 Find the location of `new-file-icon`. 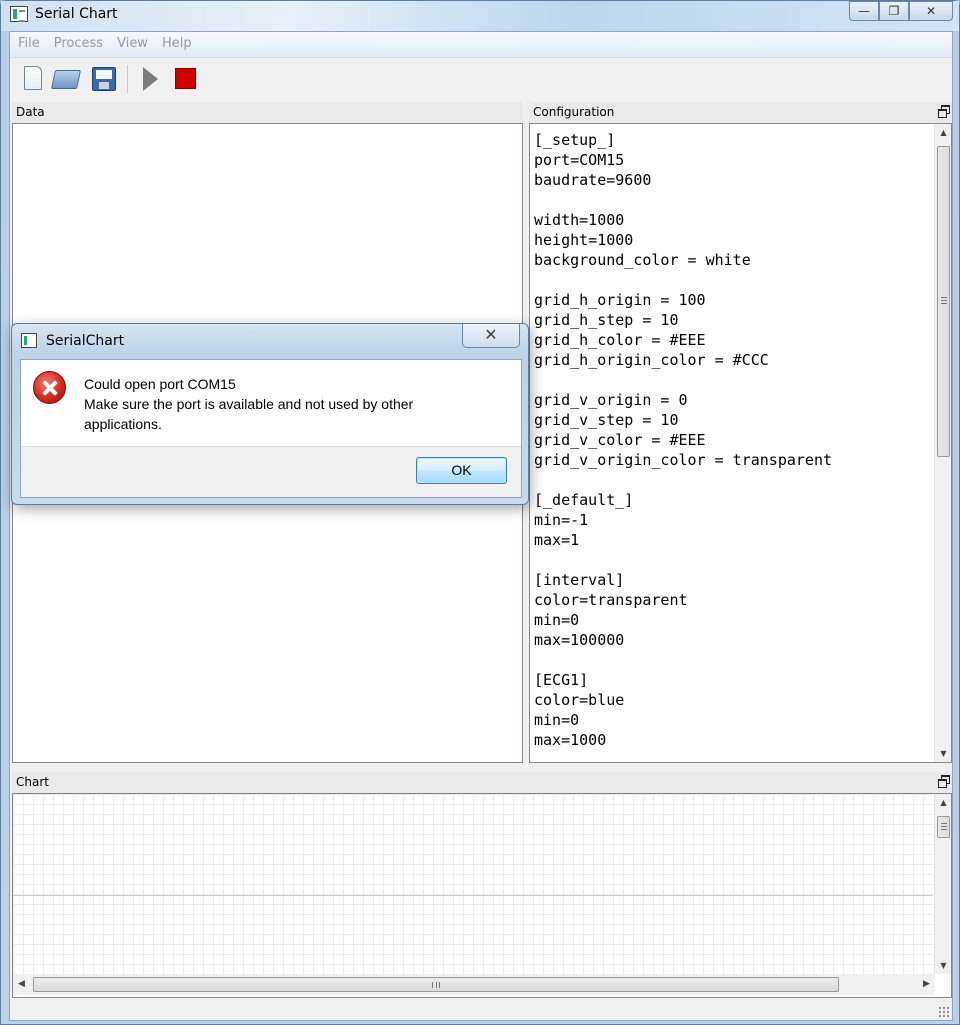

new-file-icon is located at coordinates (33, 78).